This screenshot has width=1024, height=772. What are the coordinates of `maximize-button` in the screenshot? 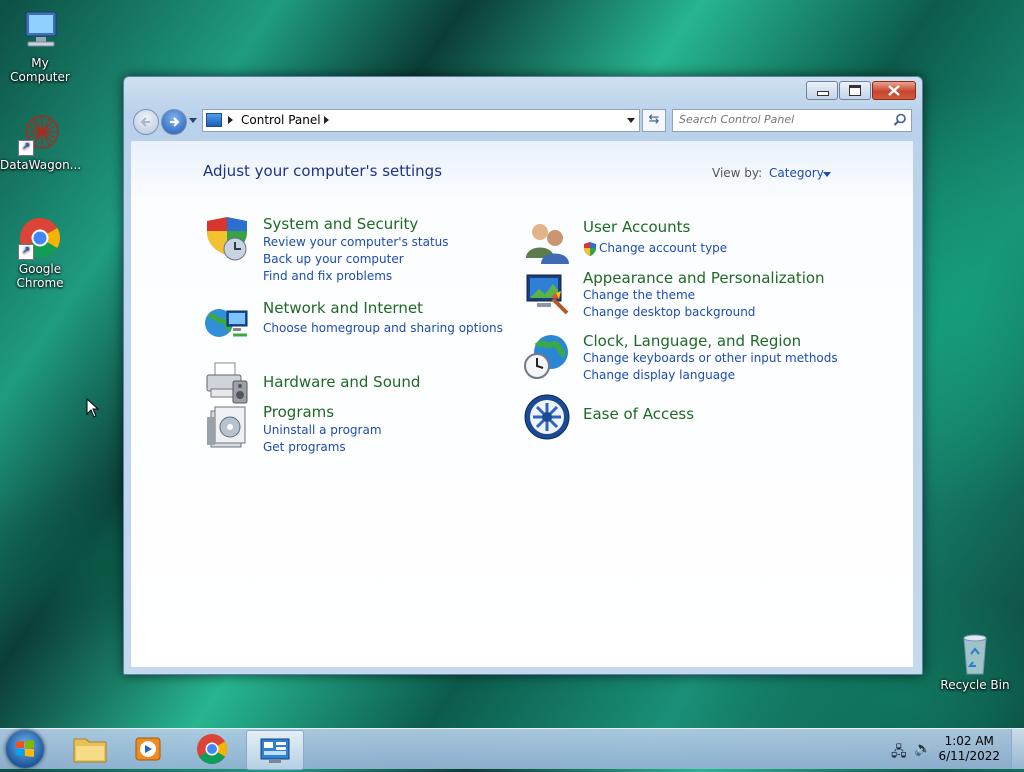 It's located at (855, 90).